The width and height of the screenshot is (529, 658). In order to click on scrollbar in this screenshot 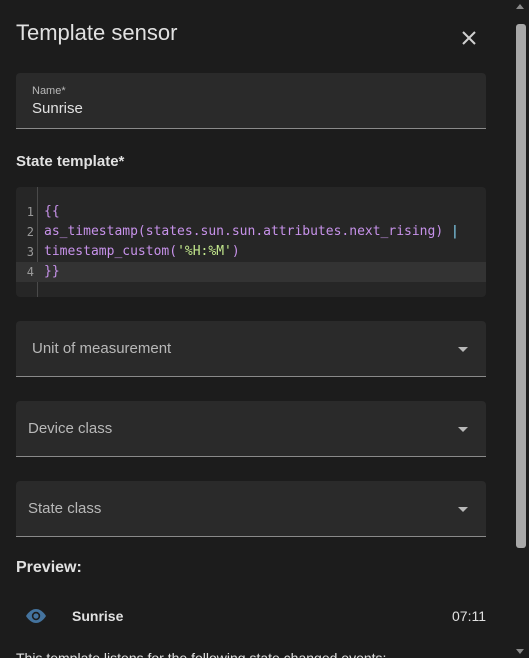, I will do `click(520, 329)`.